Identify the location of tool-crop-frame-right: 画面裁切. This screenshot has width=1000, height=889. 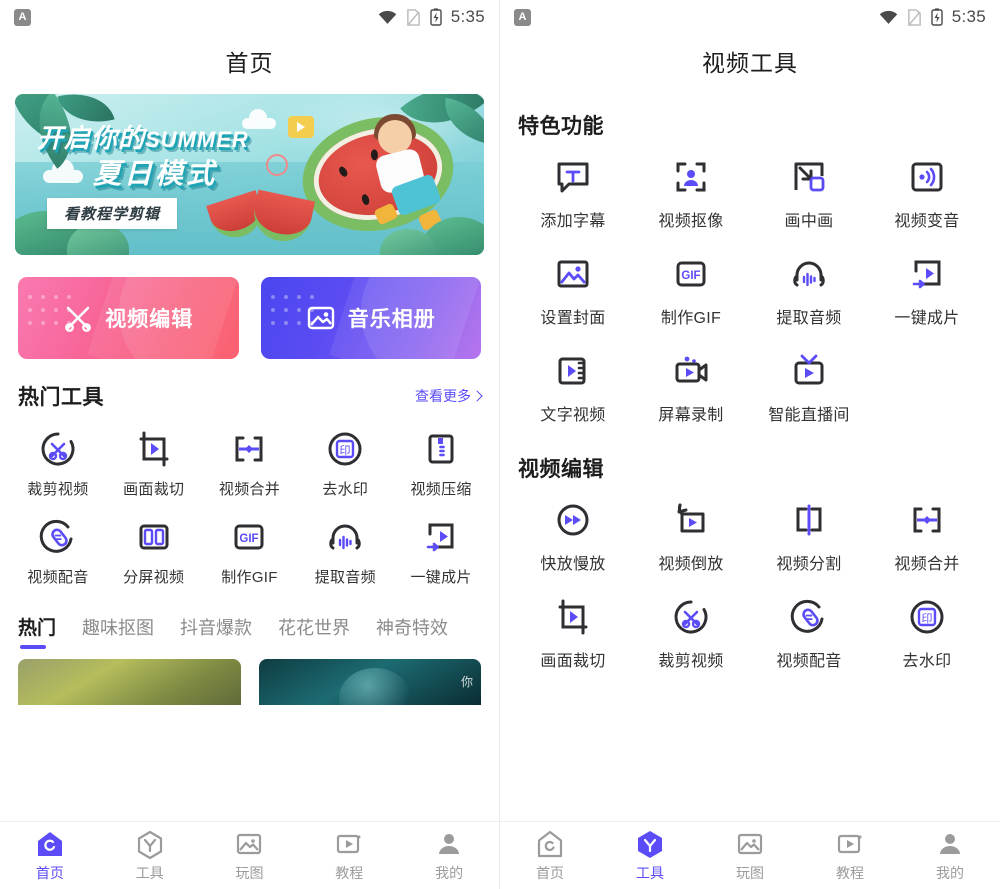
(573, 633).